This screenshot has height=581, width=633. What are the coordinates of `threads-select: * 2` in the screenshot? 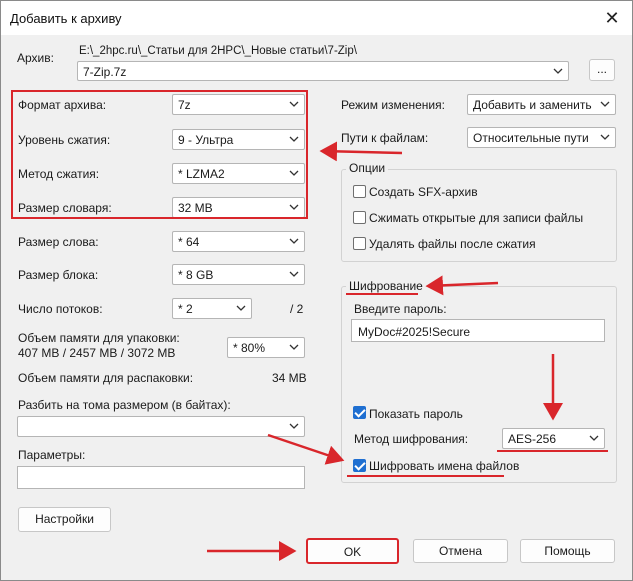 It's located at (212, 308).